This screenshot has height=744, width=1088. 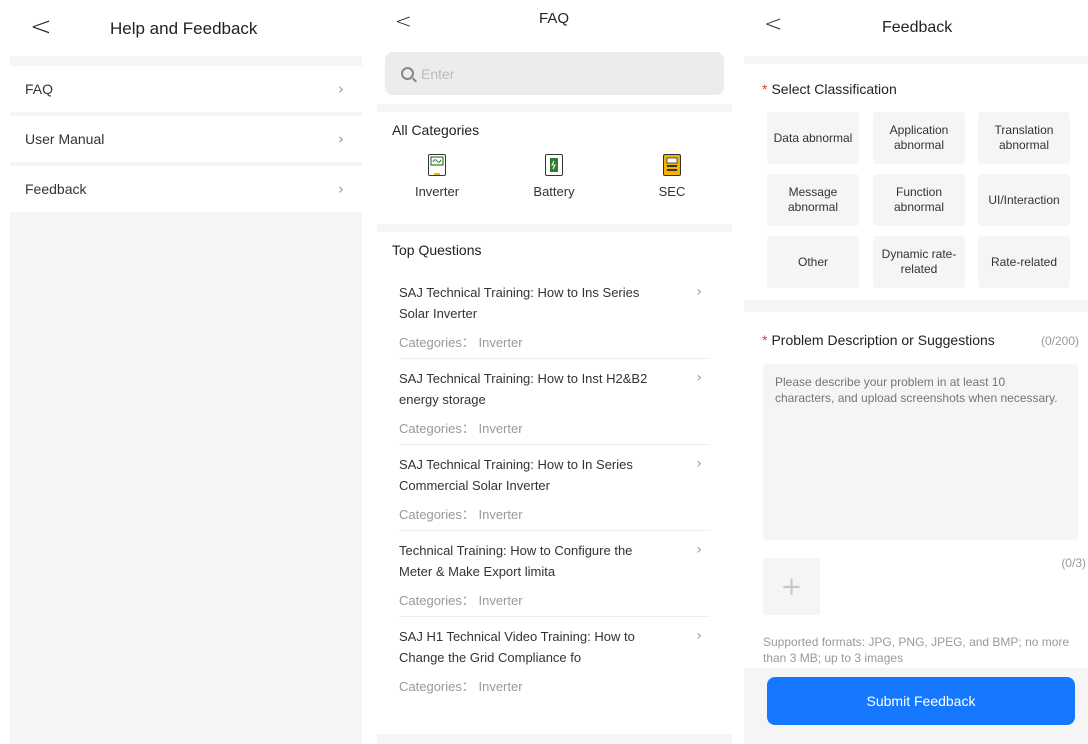 What do you see at coordinates (1059, 341) in the screenshot?
I see `description-counter: (0/200)` at bounding box center [1059, 341].